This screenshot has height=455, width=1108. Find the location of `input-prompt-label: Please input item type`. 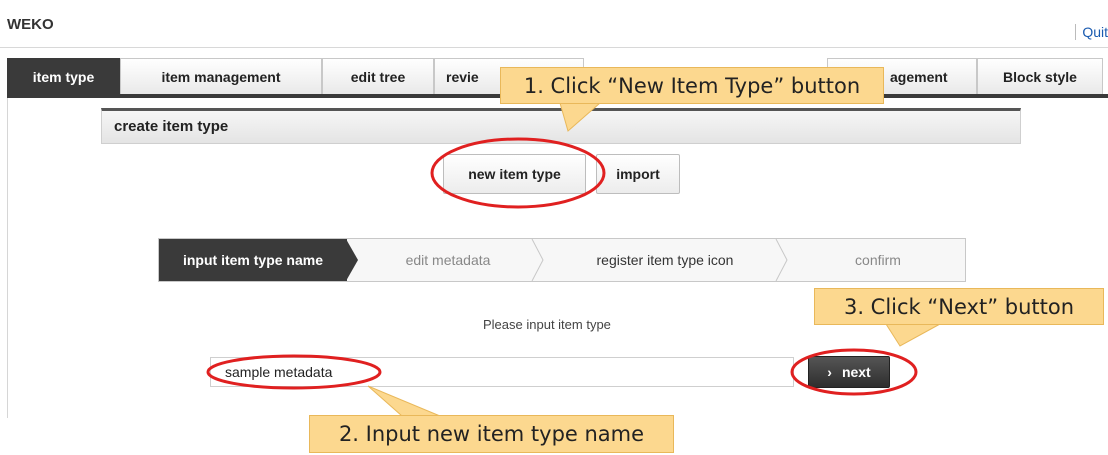

input-prompt-label: Please input item type is located at coordinates (547, 324).